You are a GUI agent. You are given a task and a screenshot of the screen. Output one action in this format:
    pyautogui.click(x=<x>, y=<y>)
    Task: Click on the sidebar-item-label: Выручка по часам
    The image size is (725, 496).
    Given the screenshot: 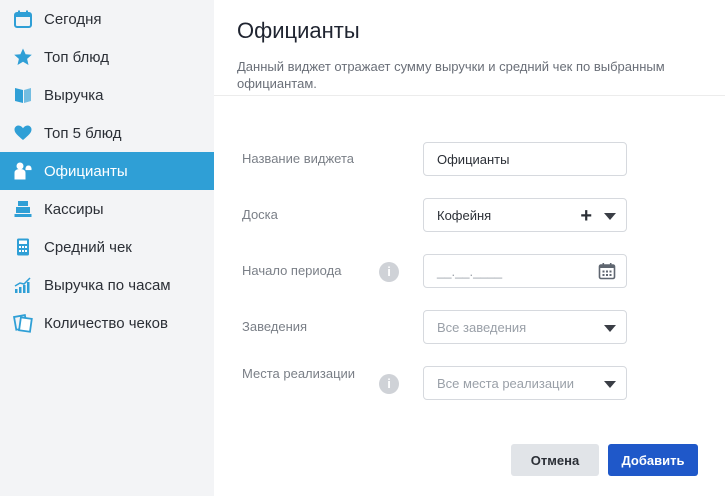 What is the action you would take?
    pyautogui.click(x=107, y=285)
    